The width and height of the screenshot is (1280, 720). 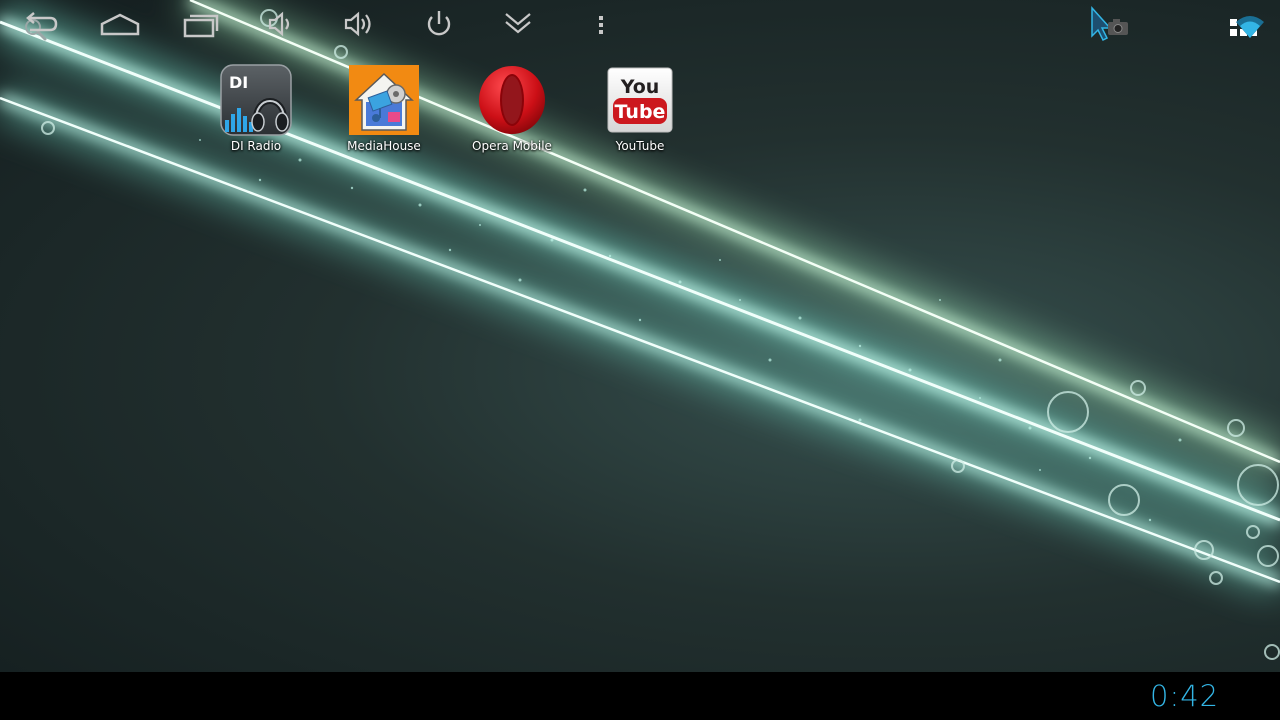 I want to click on app-label: MediaHouse, so click(x=384, y=146).